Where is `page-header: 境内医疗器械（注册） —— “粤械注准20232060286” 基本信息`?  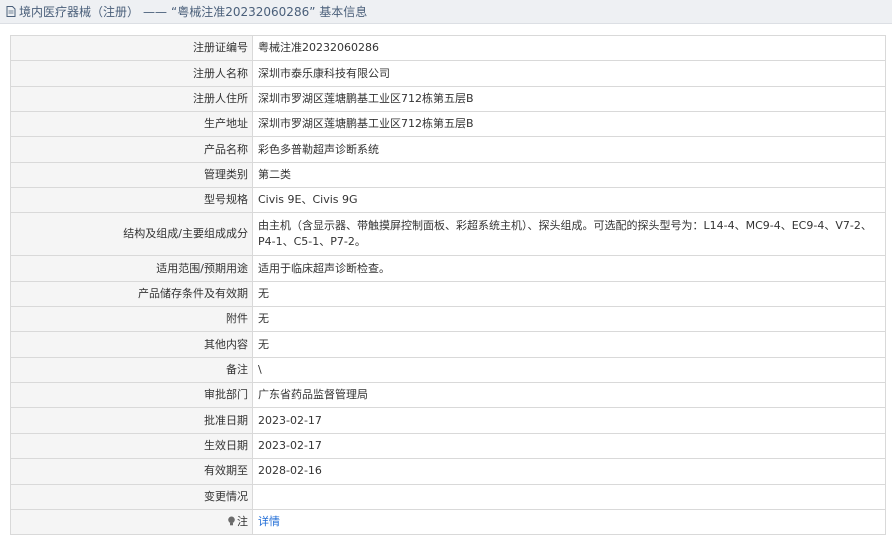 page-header: 境内医疗器械（注册） —— “粤械注准20232060286” 基本信息 is located at coordinates (446, 12).